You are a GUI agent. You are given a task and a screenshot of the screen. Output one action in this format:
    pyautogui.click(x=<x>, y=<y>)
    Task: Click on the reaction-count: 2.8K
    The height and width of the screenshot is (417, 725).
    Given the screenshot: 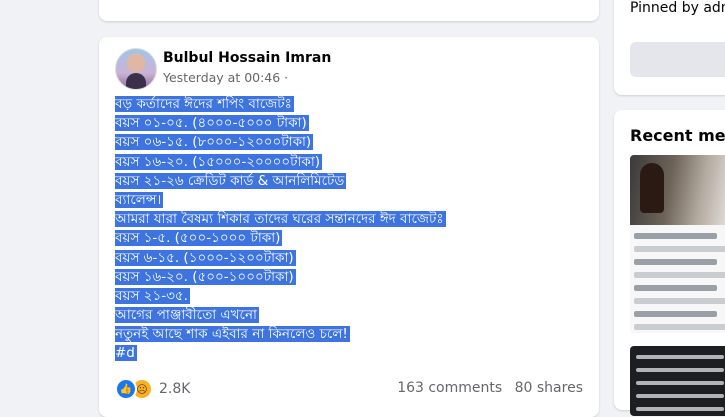 What is the action you would take?
    pyautogui.click(x=174, y=389)
    